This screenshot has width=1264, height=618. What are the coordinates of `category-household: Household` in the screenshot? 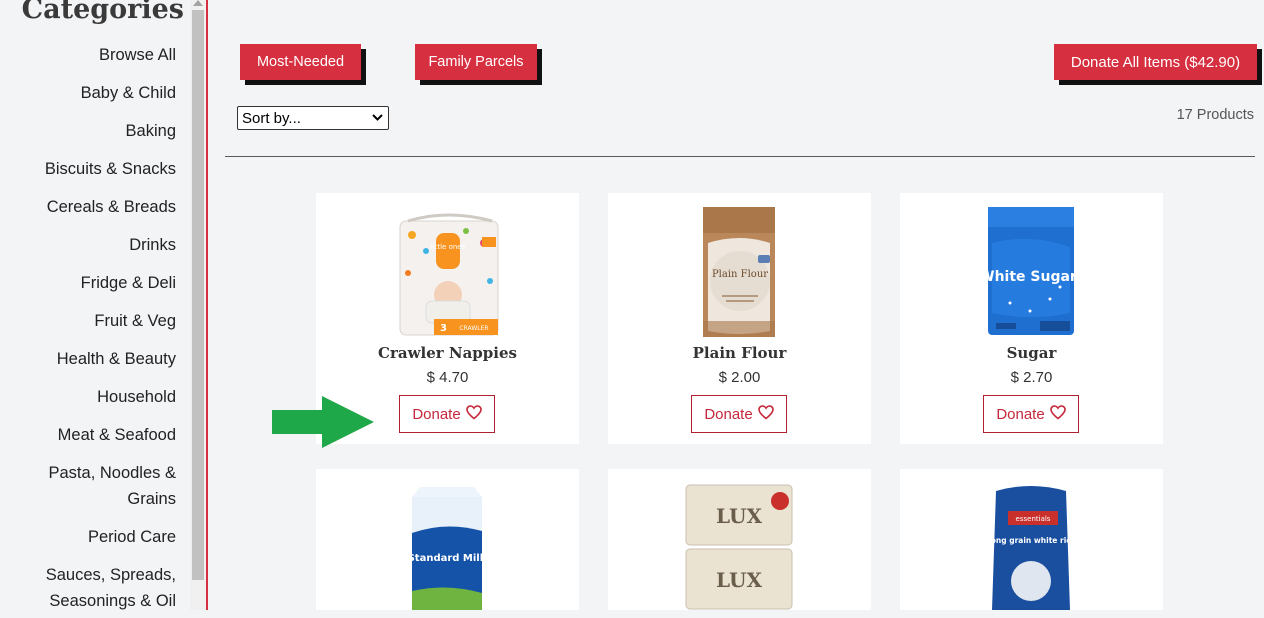 It's located at (110, 397).